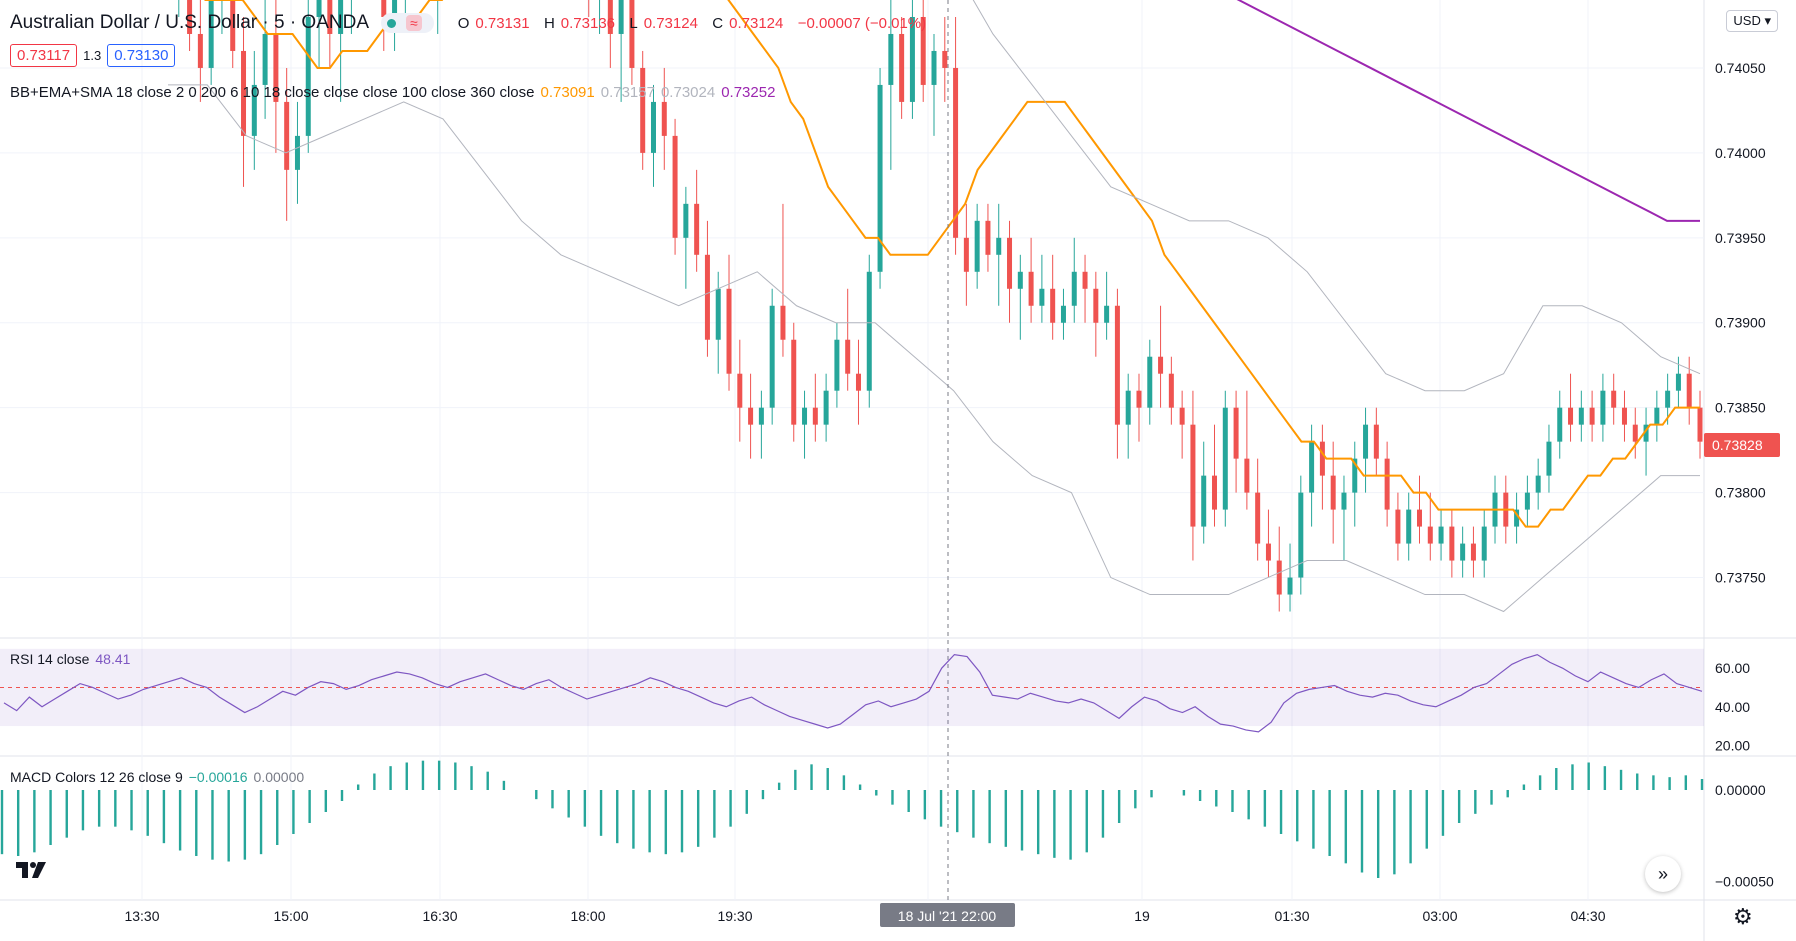  I want to click on rsi-y-tick-label: 20.00, so click(1732, 745).